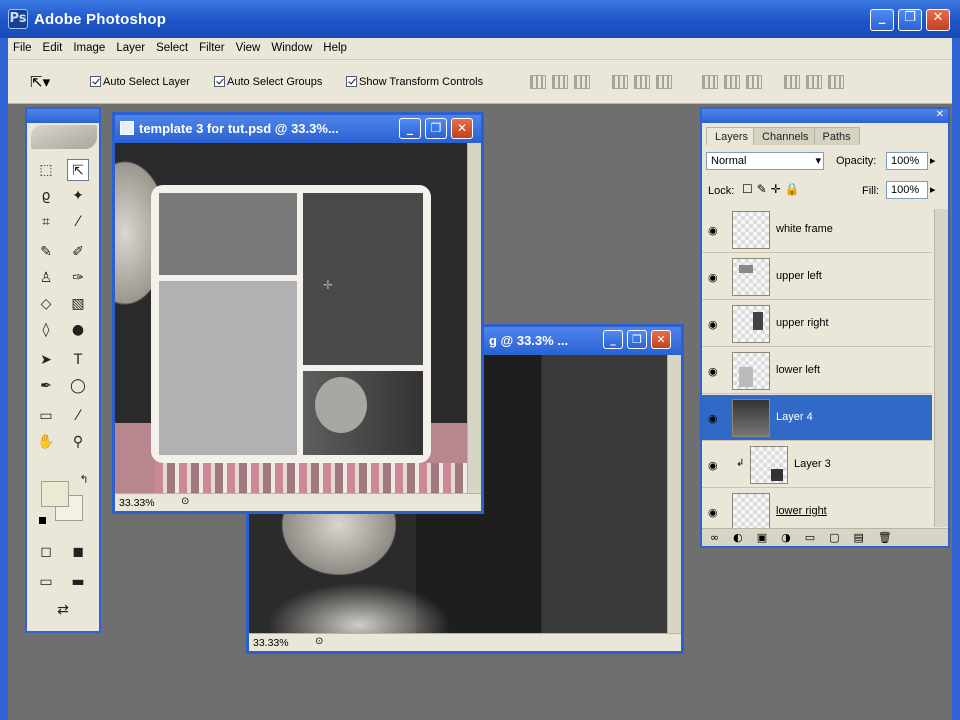 Image resolution: width=960 pixels, height=720 pixels. What do you see at coordinates (46, 196) in the screenshot?
I see `lasso-tool-icon: ϱ` at bounding box center [46, 196].